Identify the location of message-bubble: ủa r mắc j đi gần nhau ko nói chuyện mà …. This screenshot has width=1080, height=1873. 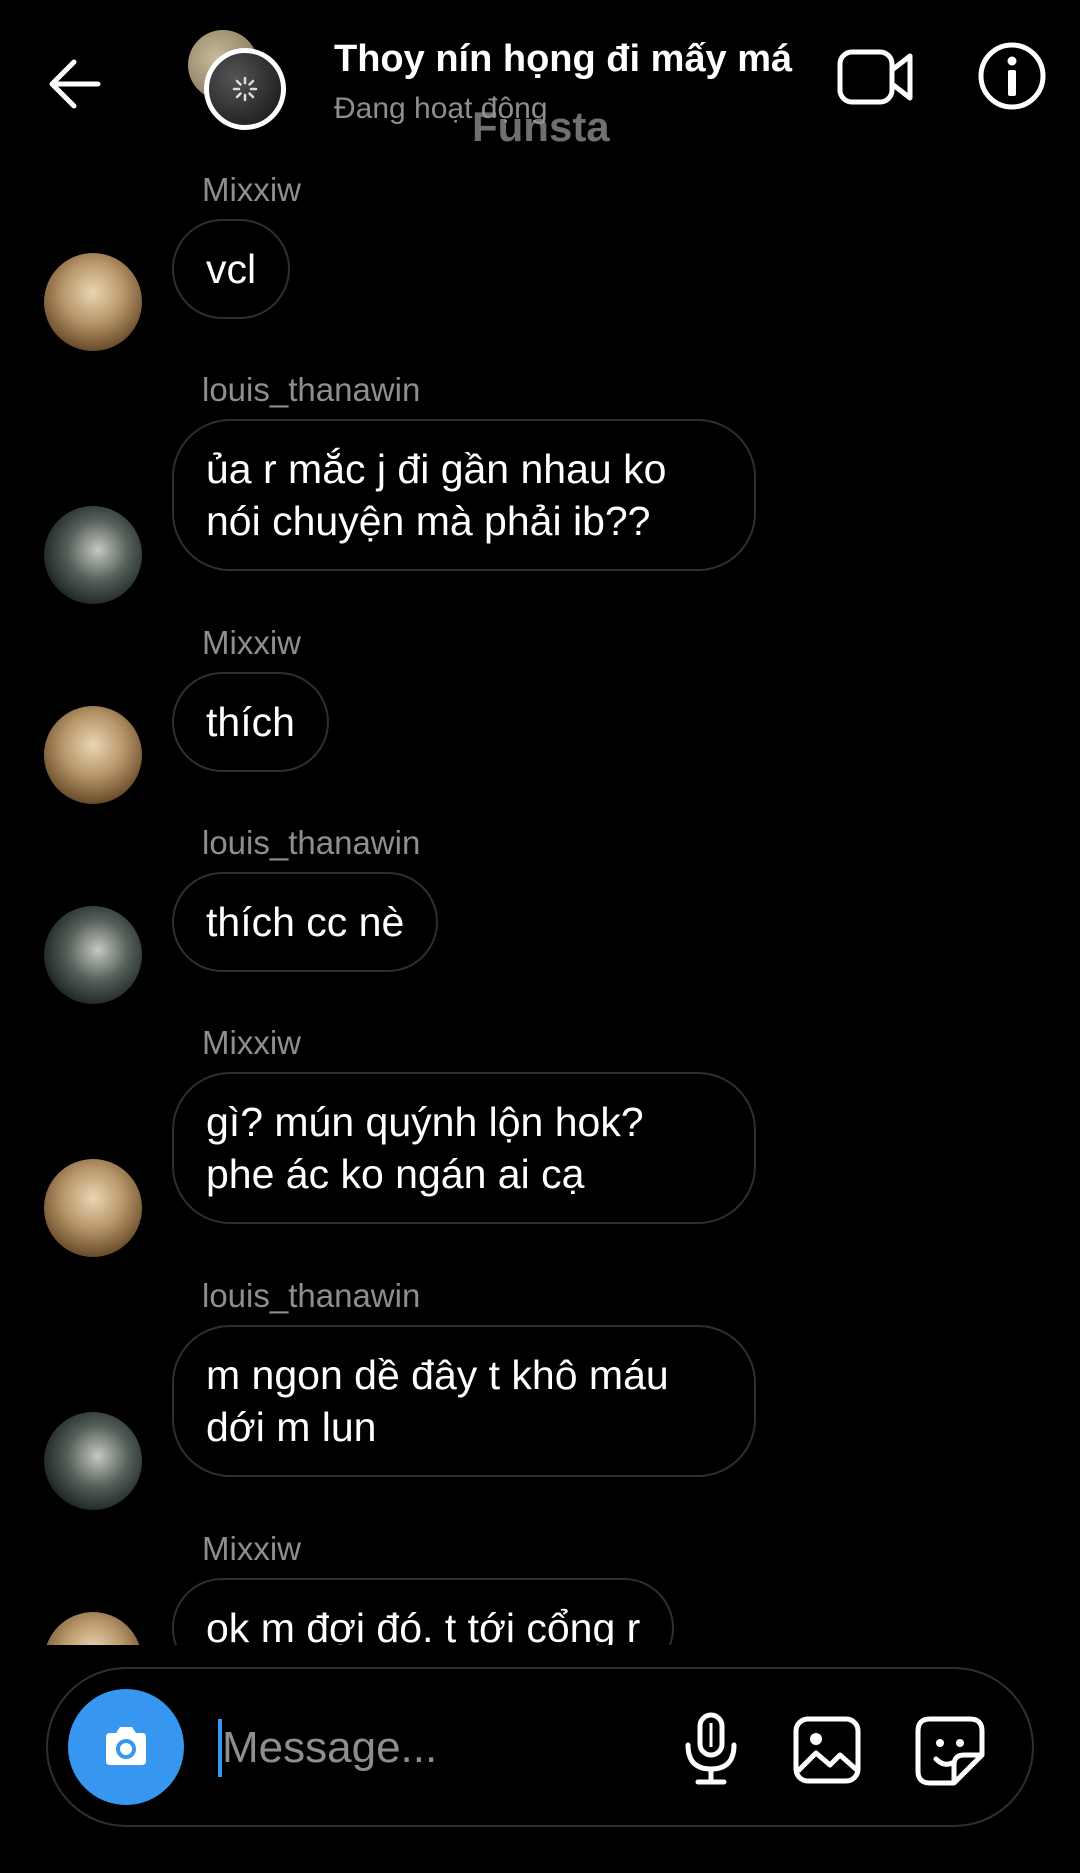
(464, 495).